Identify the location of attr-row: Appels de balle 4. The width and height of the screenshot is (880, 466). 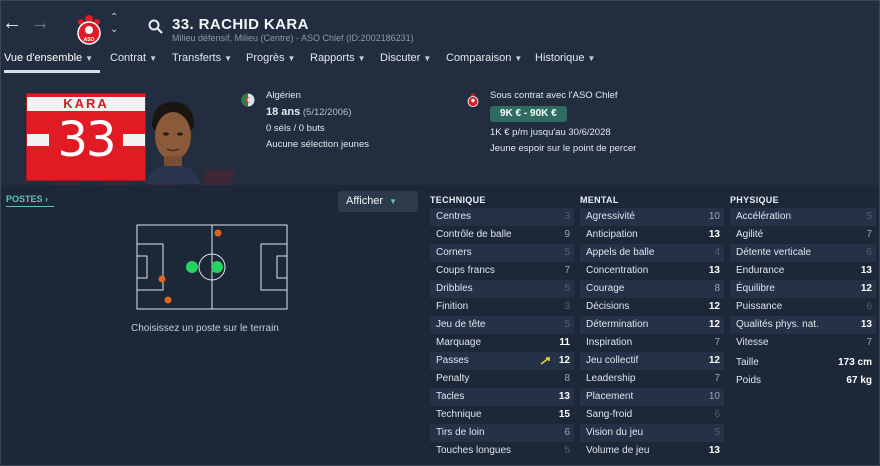
(652, 253).